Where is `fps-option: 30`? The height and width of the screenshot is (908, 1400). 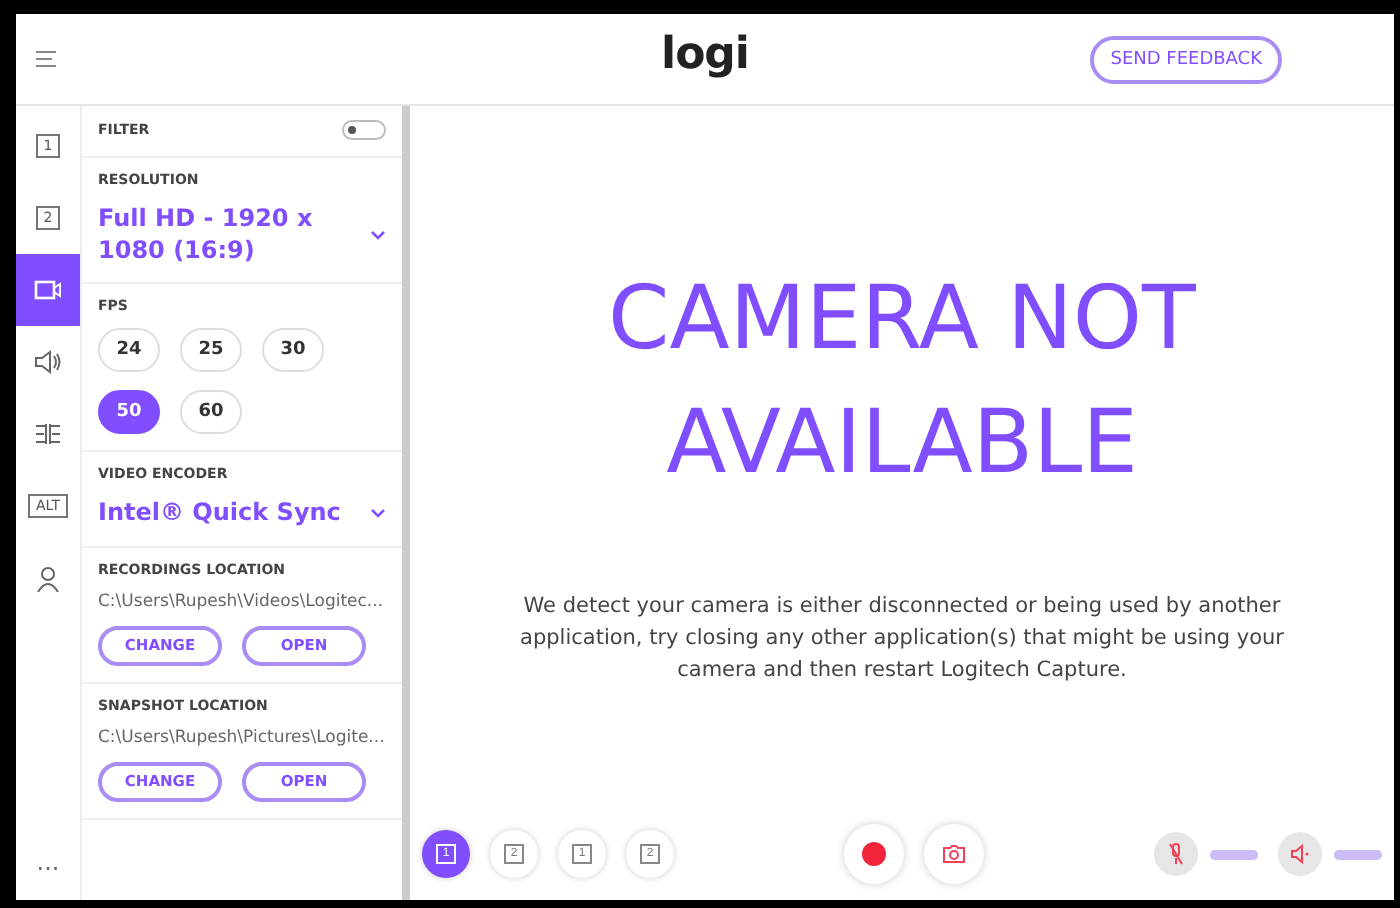 fps-option: 30 is located at coordinates (293, 350).